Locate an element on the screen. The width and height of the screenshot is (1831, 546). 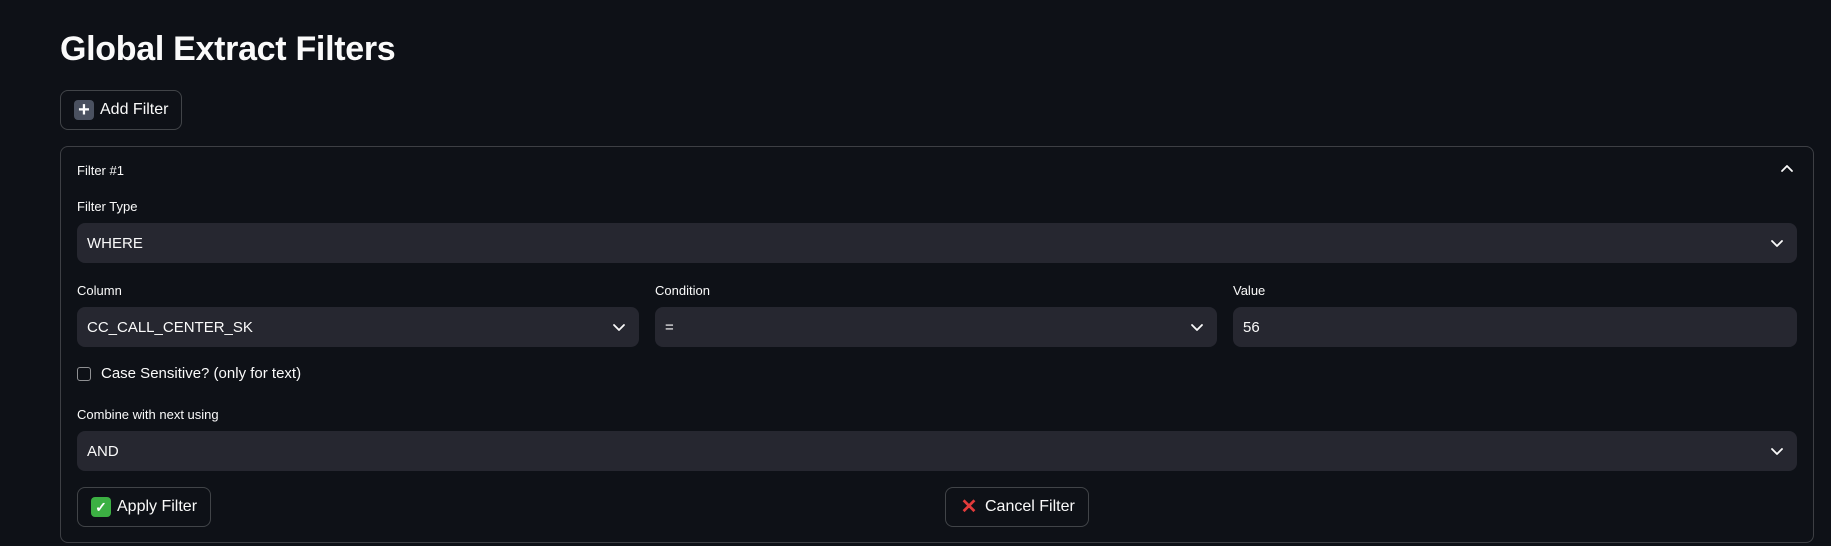
combine-select: AND is located at coordinates (937, 451).